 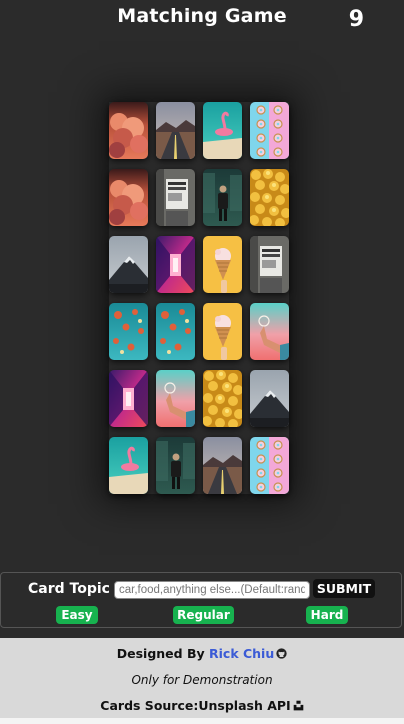 I want to click on author-link: Rick Chiu, so click(x=241, y=653).